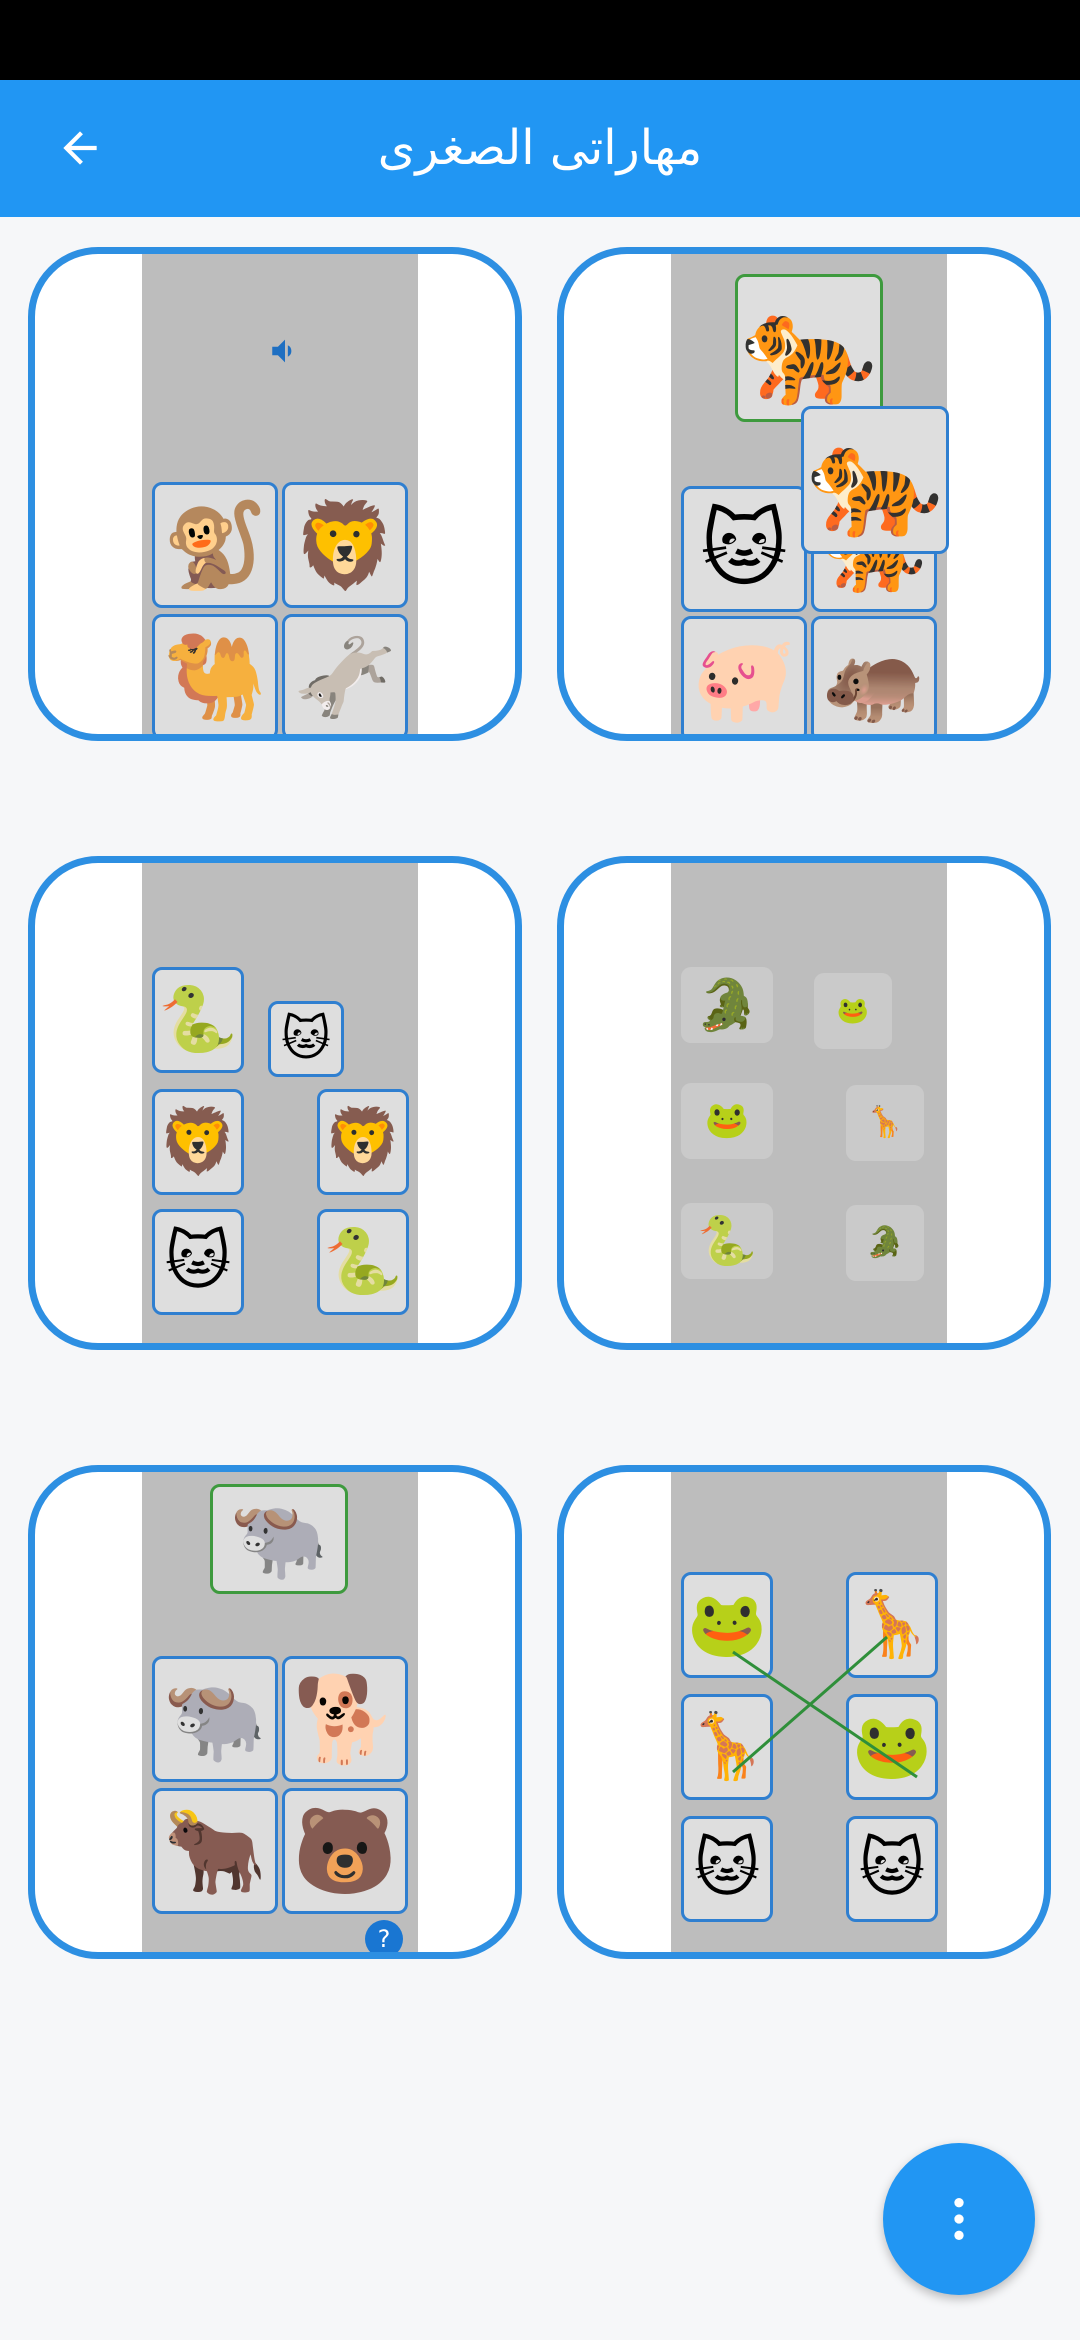  What do you see at coordinates (540, 40) in the screenshot?
I see `status-bar` at bounding box center [540, 40].